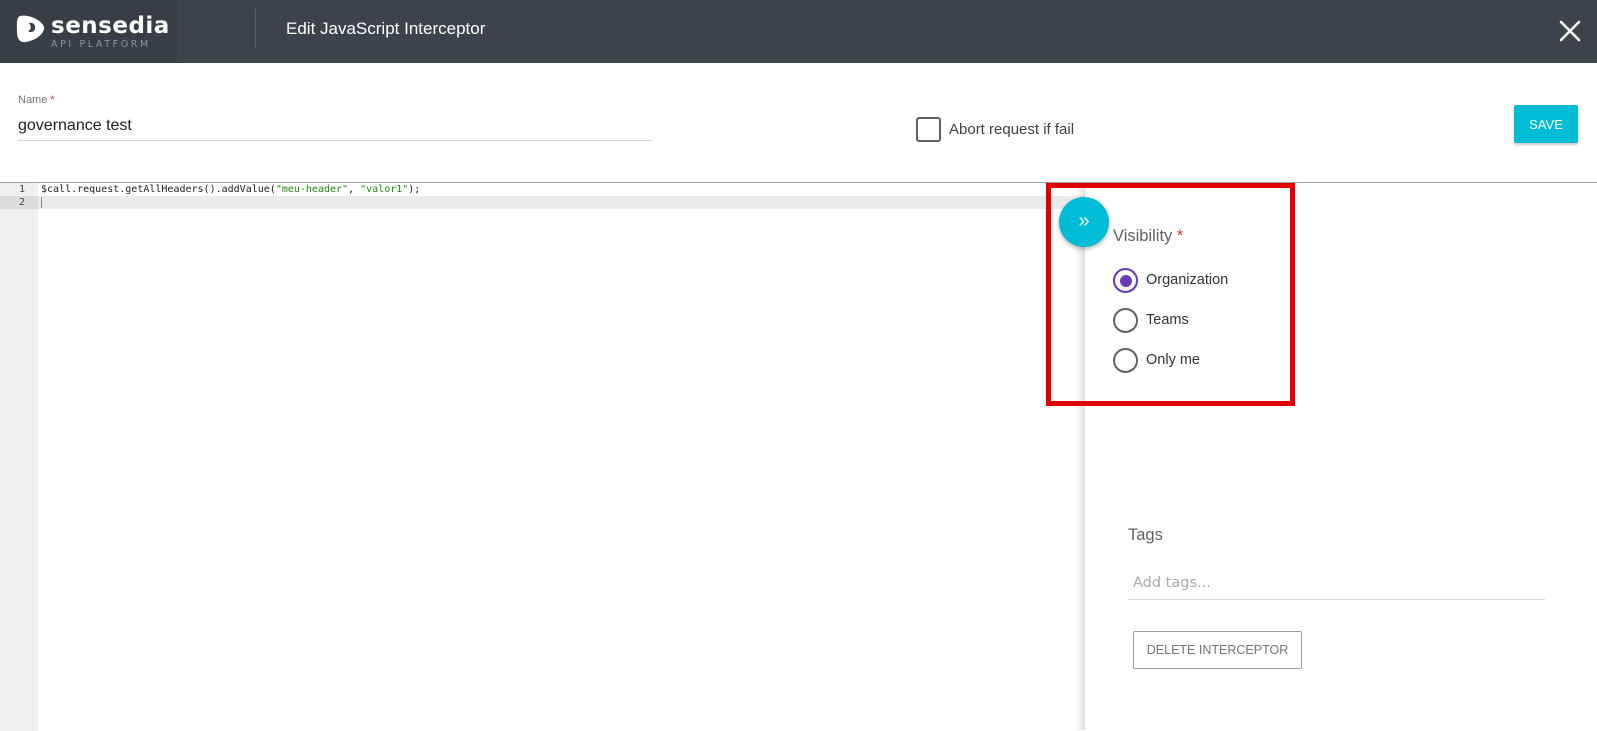 This screenshot has width=1597, height=731. I want to click on code-token: ,, so click(354, 189).